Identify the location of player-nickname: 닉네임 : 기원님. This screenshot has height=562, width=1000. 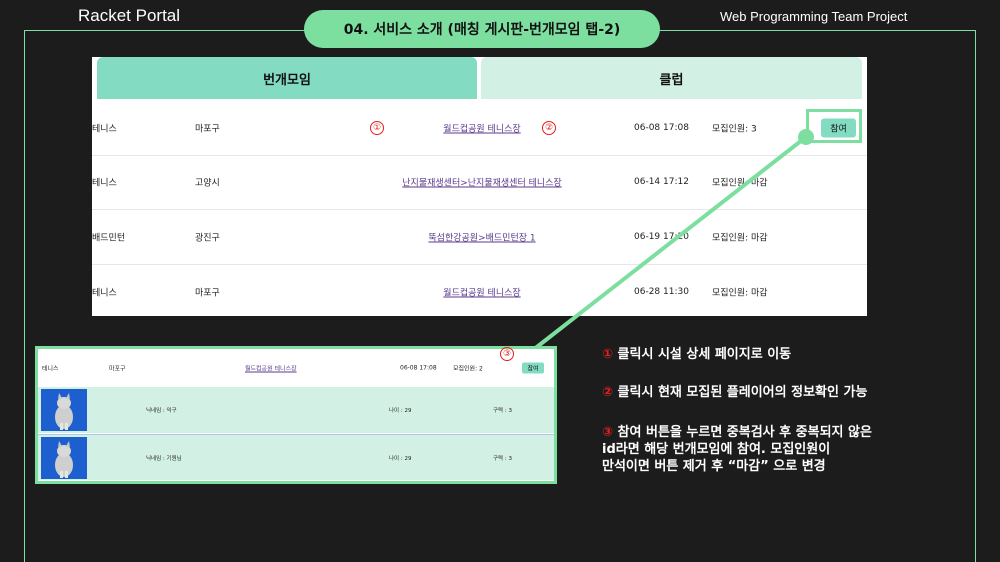
(164, 458).